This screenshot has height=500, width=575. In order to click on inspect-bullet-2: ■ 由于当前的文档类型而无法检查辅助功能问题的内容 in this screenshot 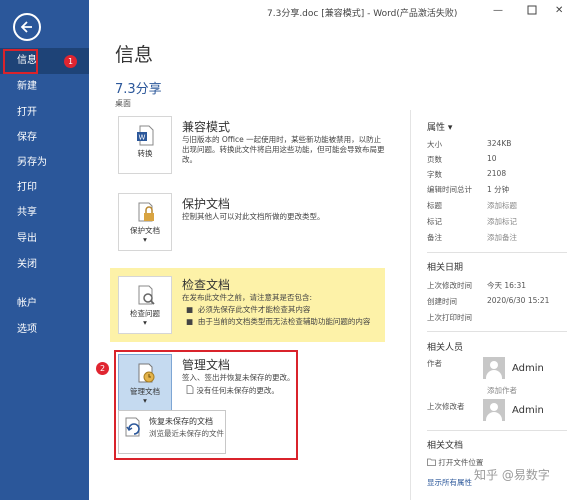, I will do `click(278, 321)`.